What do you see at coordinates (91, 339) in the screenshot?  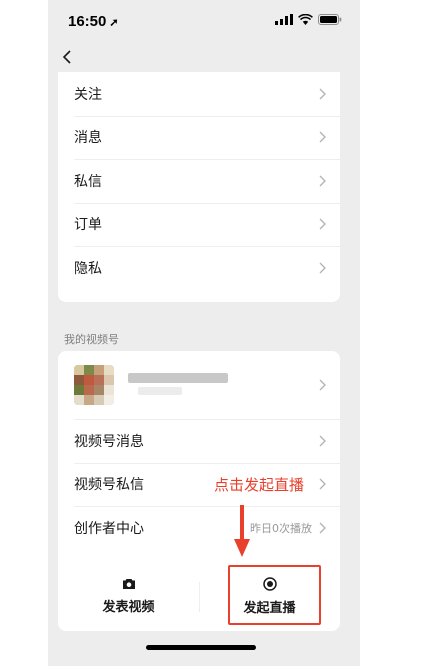 I see `section-title: 我的视频号` at bounding box center [91, 339].